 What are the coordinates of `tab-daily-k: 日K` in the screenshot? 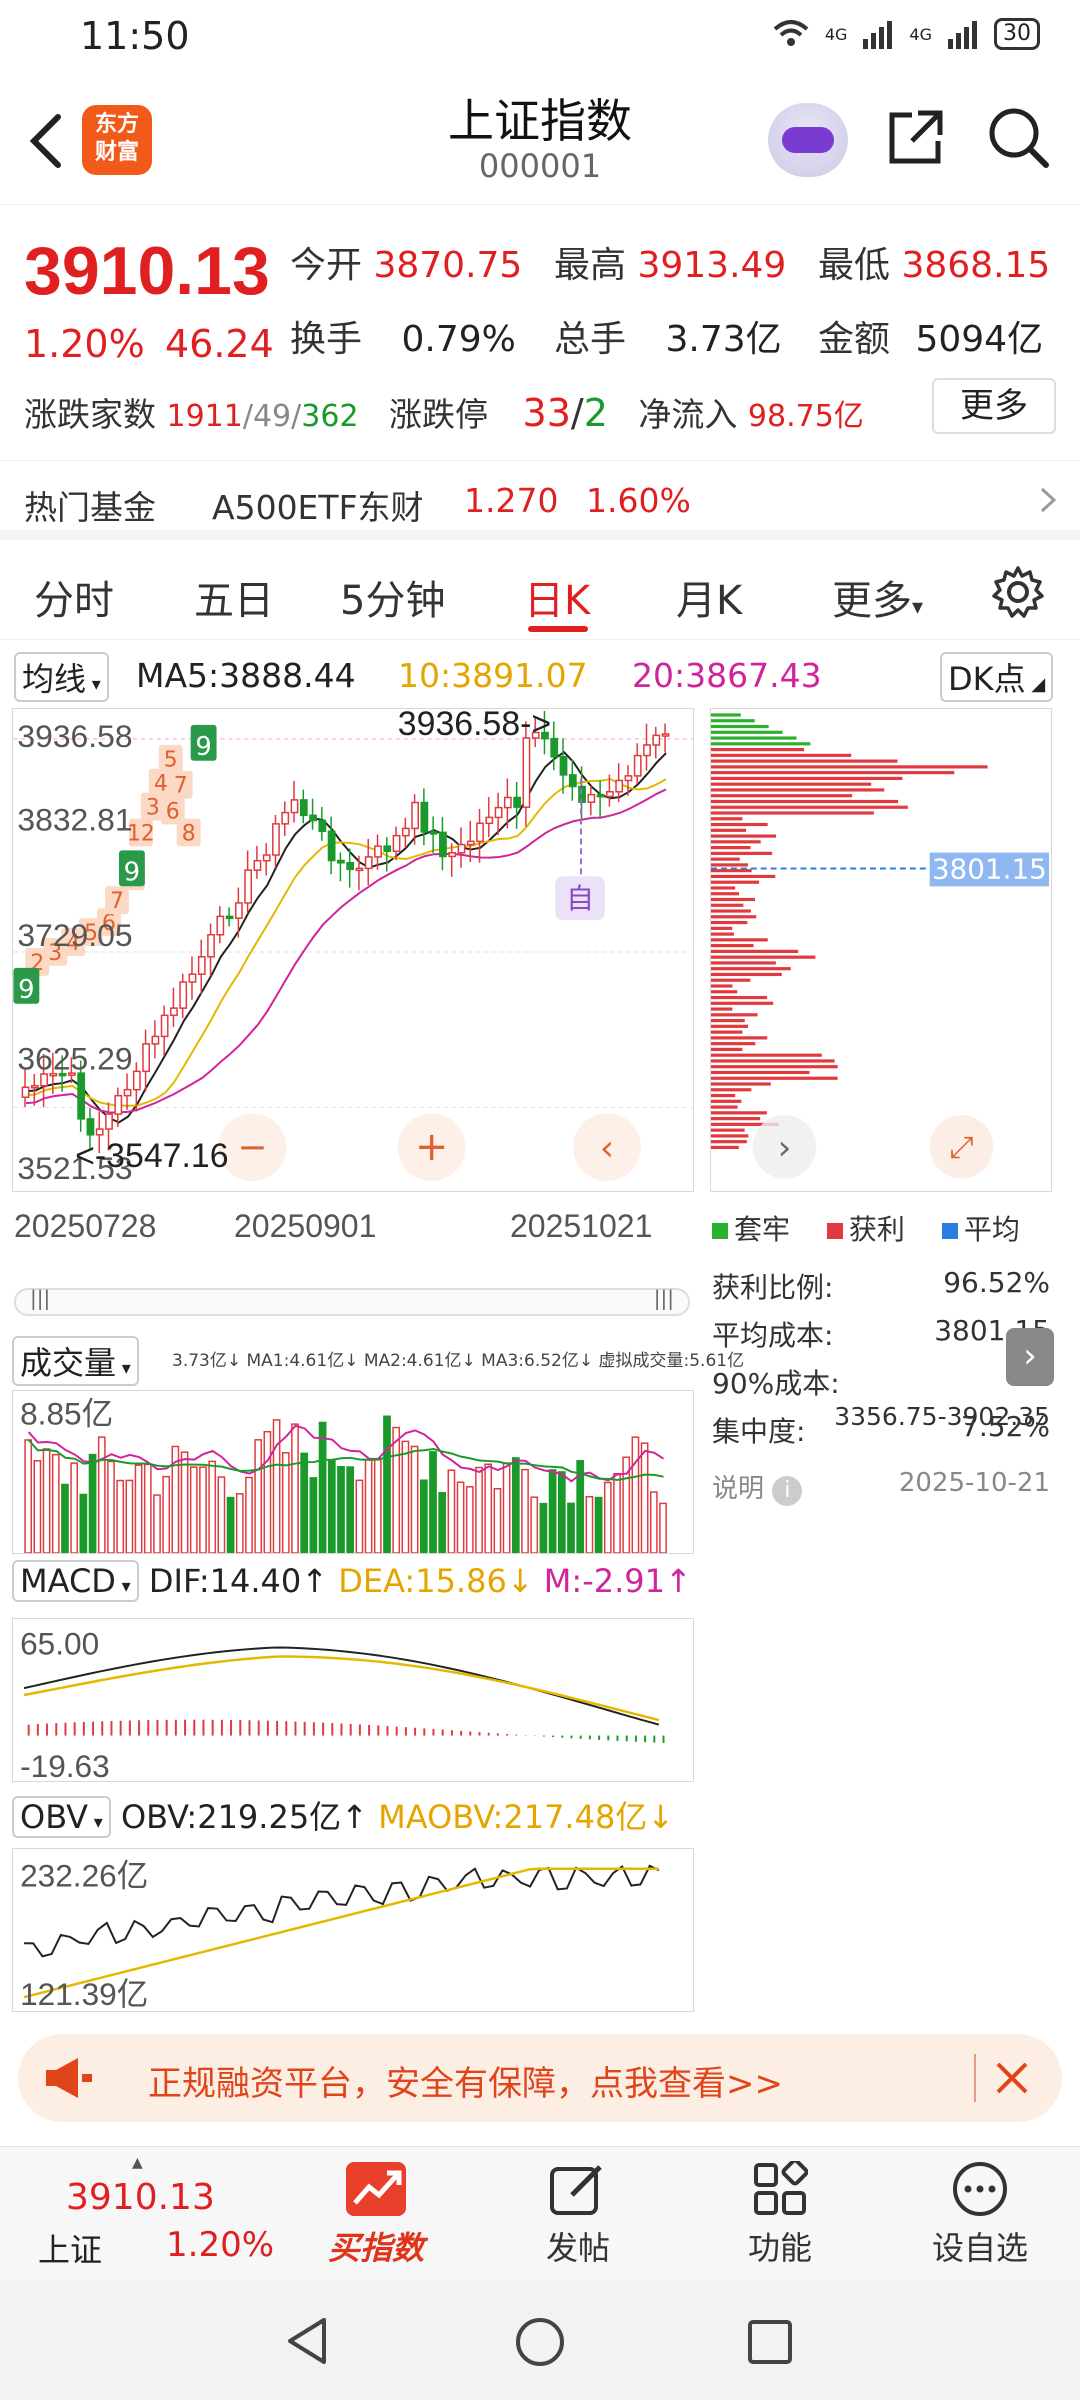 It's located at (557, 597).